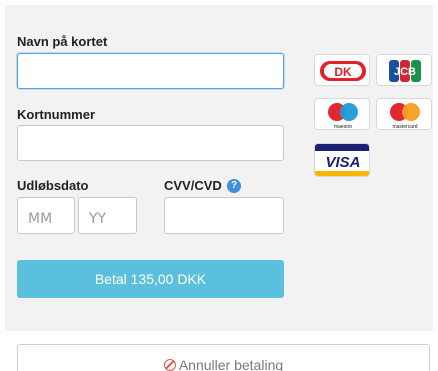 The image size is (438, 371). Describe the element at coordinates (234, 186) in the screenshot. I see `help-icon: ?` at that location.